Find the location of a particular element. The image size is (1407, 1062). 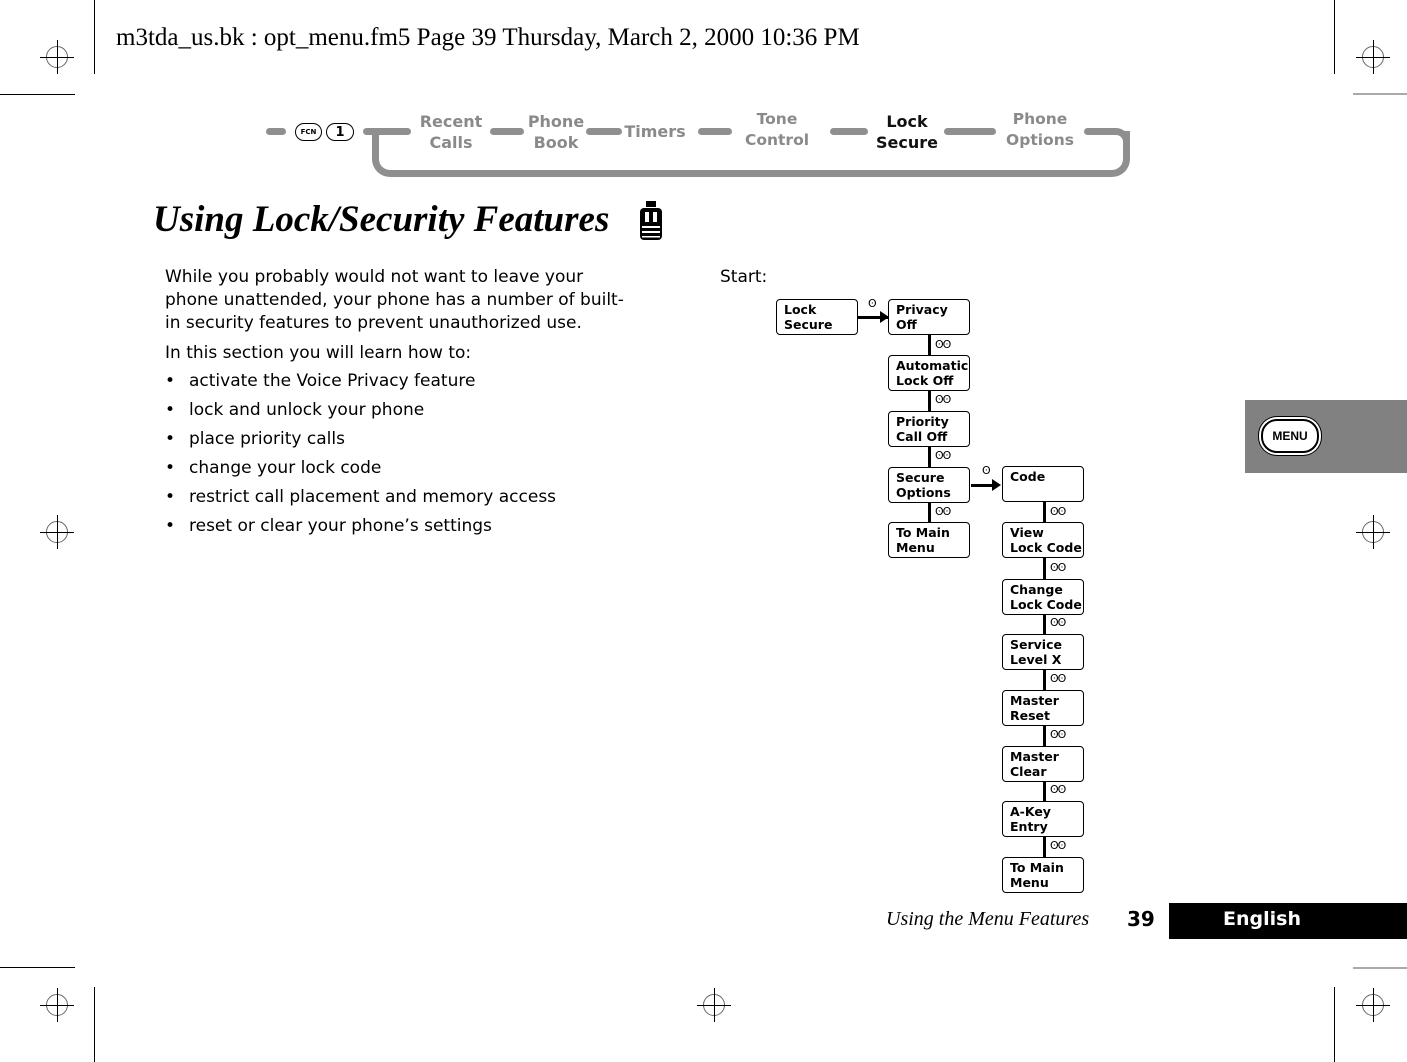

list-item: activate the Voice Privacy feature is located at coordinates (360, 381).